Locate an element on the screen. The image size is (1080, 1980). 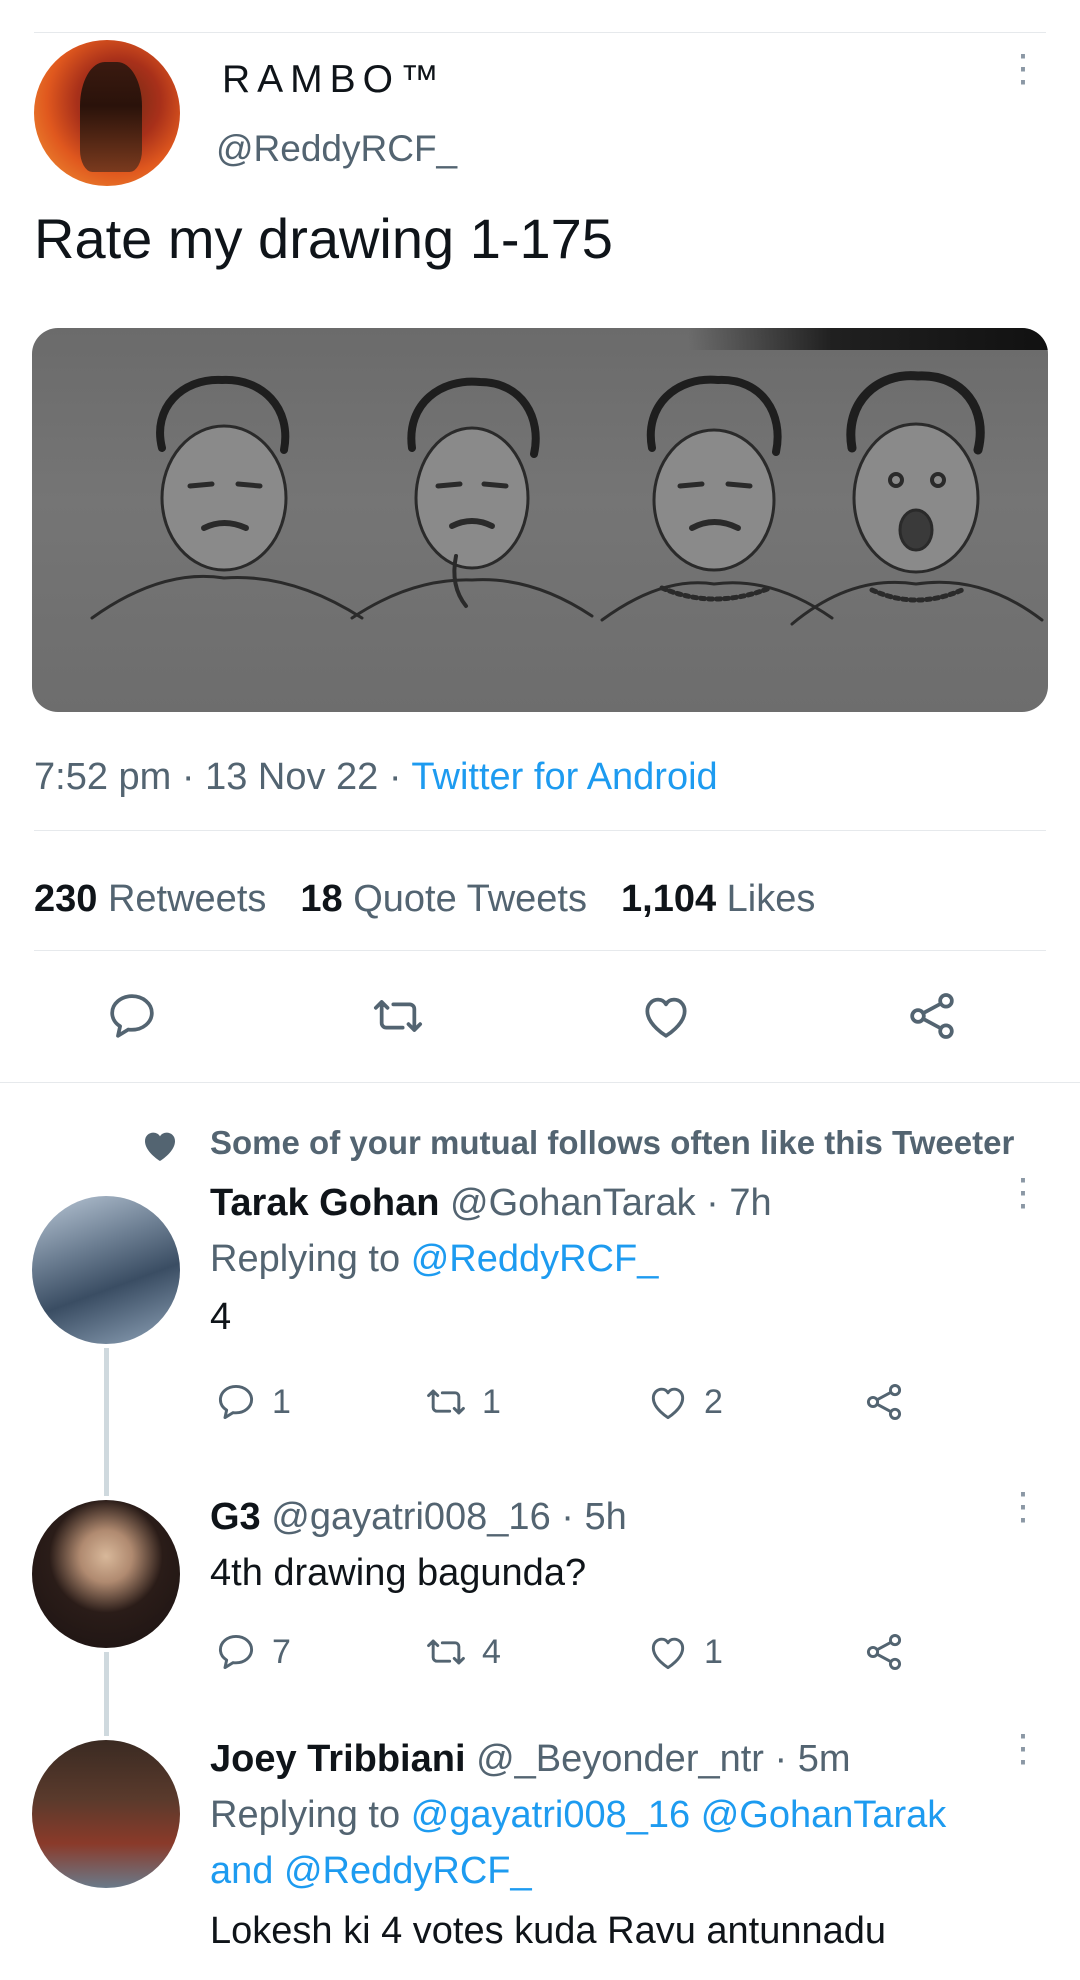
reply-author-line: G3 @gayatri008_16 · 5h is located at coordinates (418, 1517).